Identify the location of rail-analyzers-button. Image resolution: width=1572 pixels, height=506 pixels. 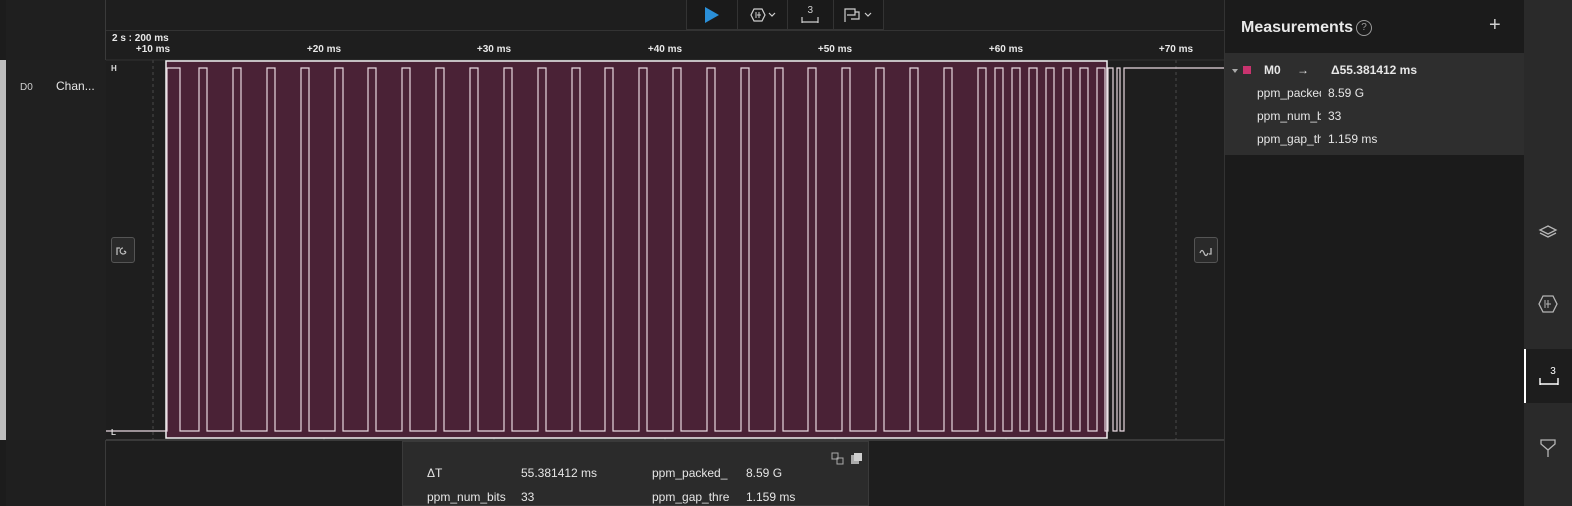
(1548, 304).